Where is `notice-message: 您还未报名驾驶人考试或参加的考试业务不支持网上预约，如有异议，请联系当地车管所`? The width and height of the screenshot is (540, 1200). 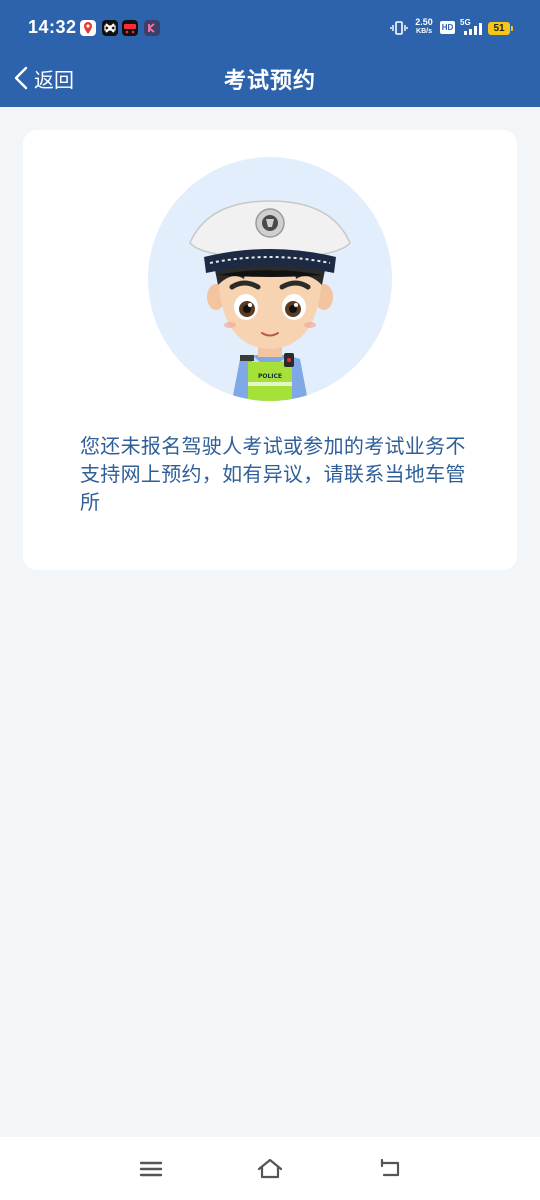 notice-message: 您还未报名驾驶人考试或参加的考试业务不支持网上预约，如有异议，请联系当地车管所 is located at coordinates (273, 474).